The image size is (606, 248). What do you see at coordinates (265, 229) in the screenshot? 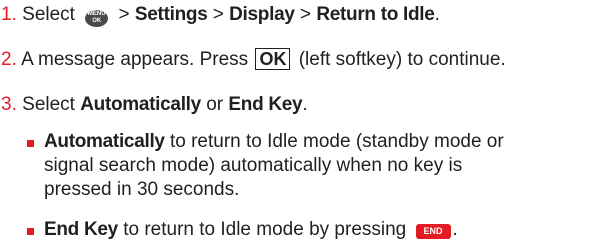
I see `bullet-text-line: to return to Idle mode by pressing` at bounding box center [265, 229].